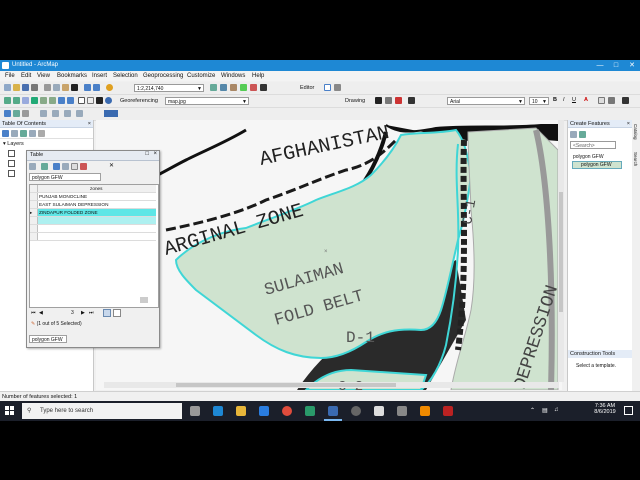 This screenshot has height=480, width=640. I want to click on layers-node: ▾ Layers, so click(13, 144).